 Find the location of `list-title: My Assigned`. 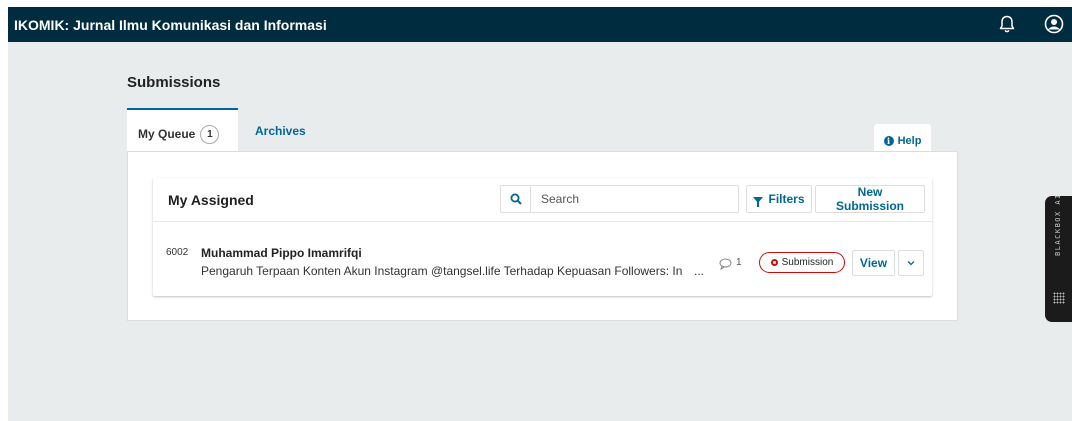

list-title: My Assigned is located at coordinates (211, 200).